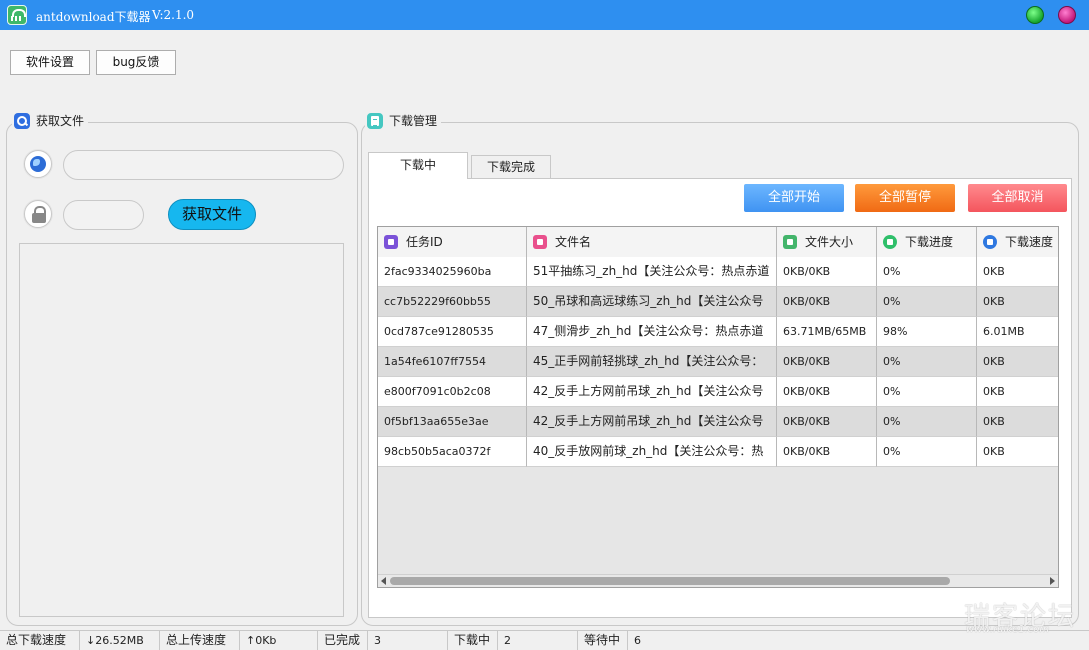 This screenshot has height=650, width=1089. What do you see at coordinates (652, 362) in the screenshot?
I see `file-name-cell: 45_正手网前轻挑球_zh_hd【关注公众号：` at bounding box center [652, 362].